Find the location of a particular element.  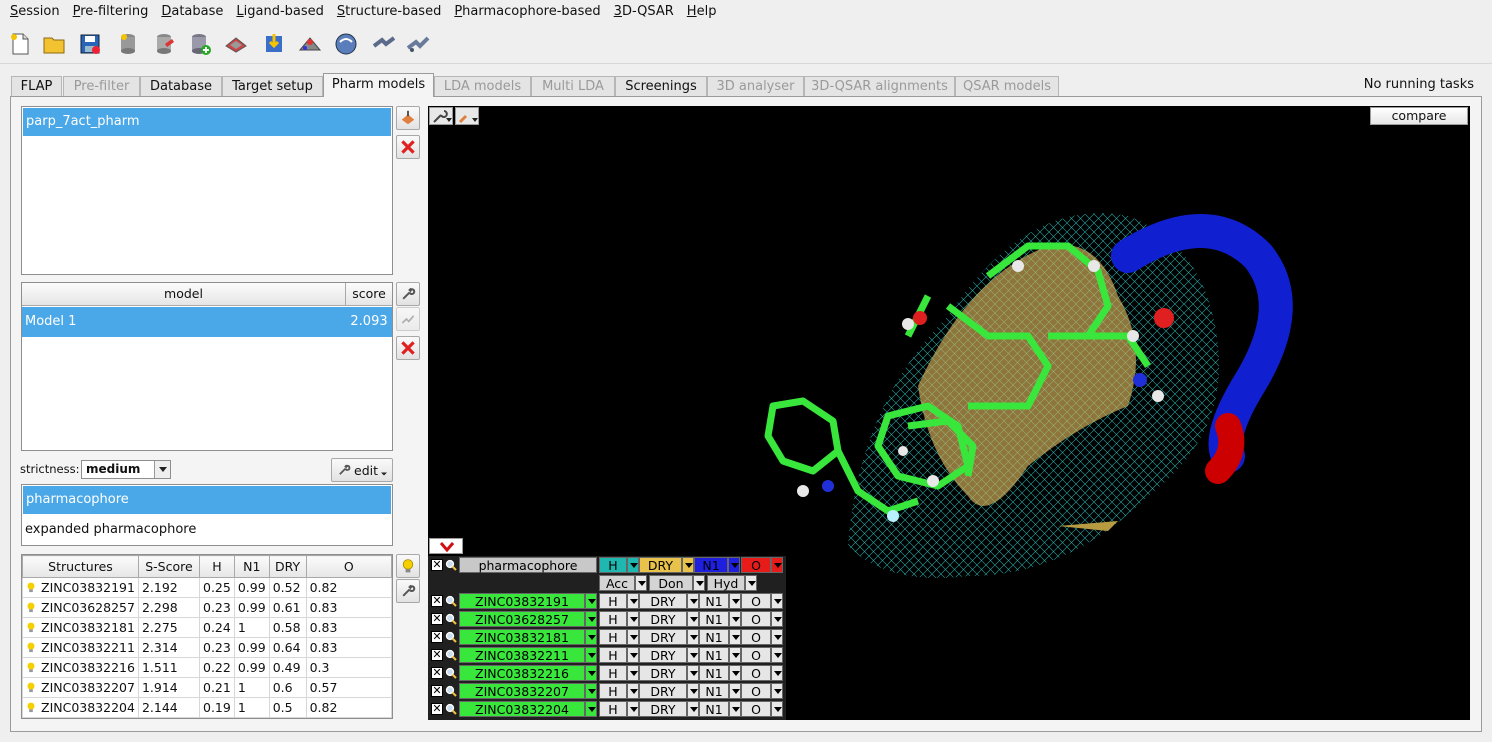

list-item: parp_7act_pharm is located at coordinates (207, 122).